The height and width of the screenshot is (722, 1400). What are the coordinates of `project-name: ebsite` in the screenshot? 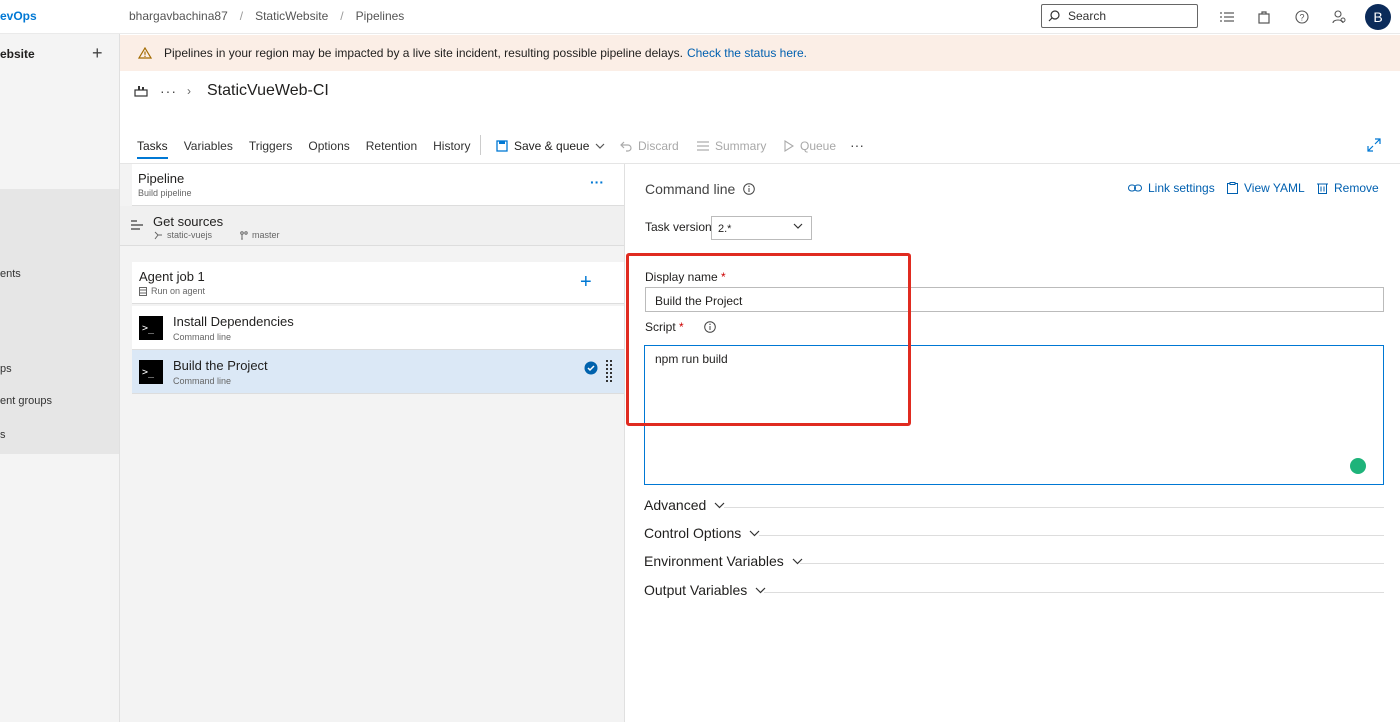 It's located at (17, 54).